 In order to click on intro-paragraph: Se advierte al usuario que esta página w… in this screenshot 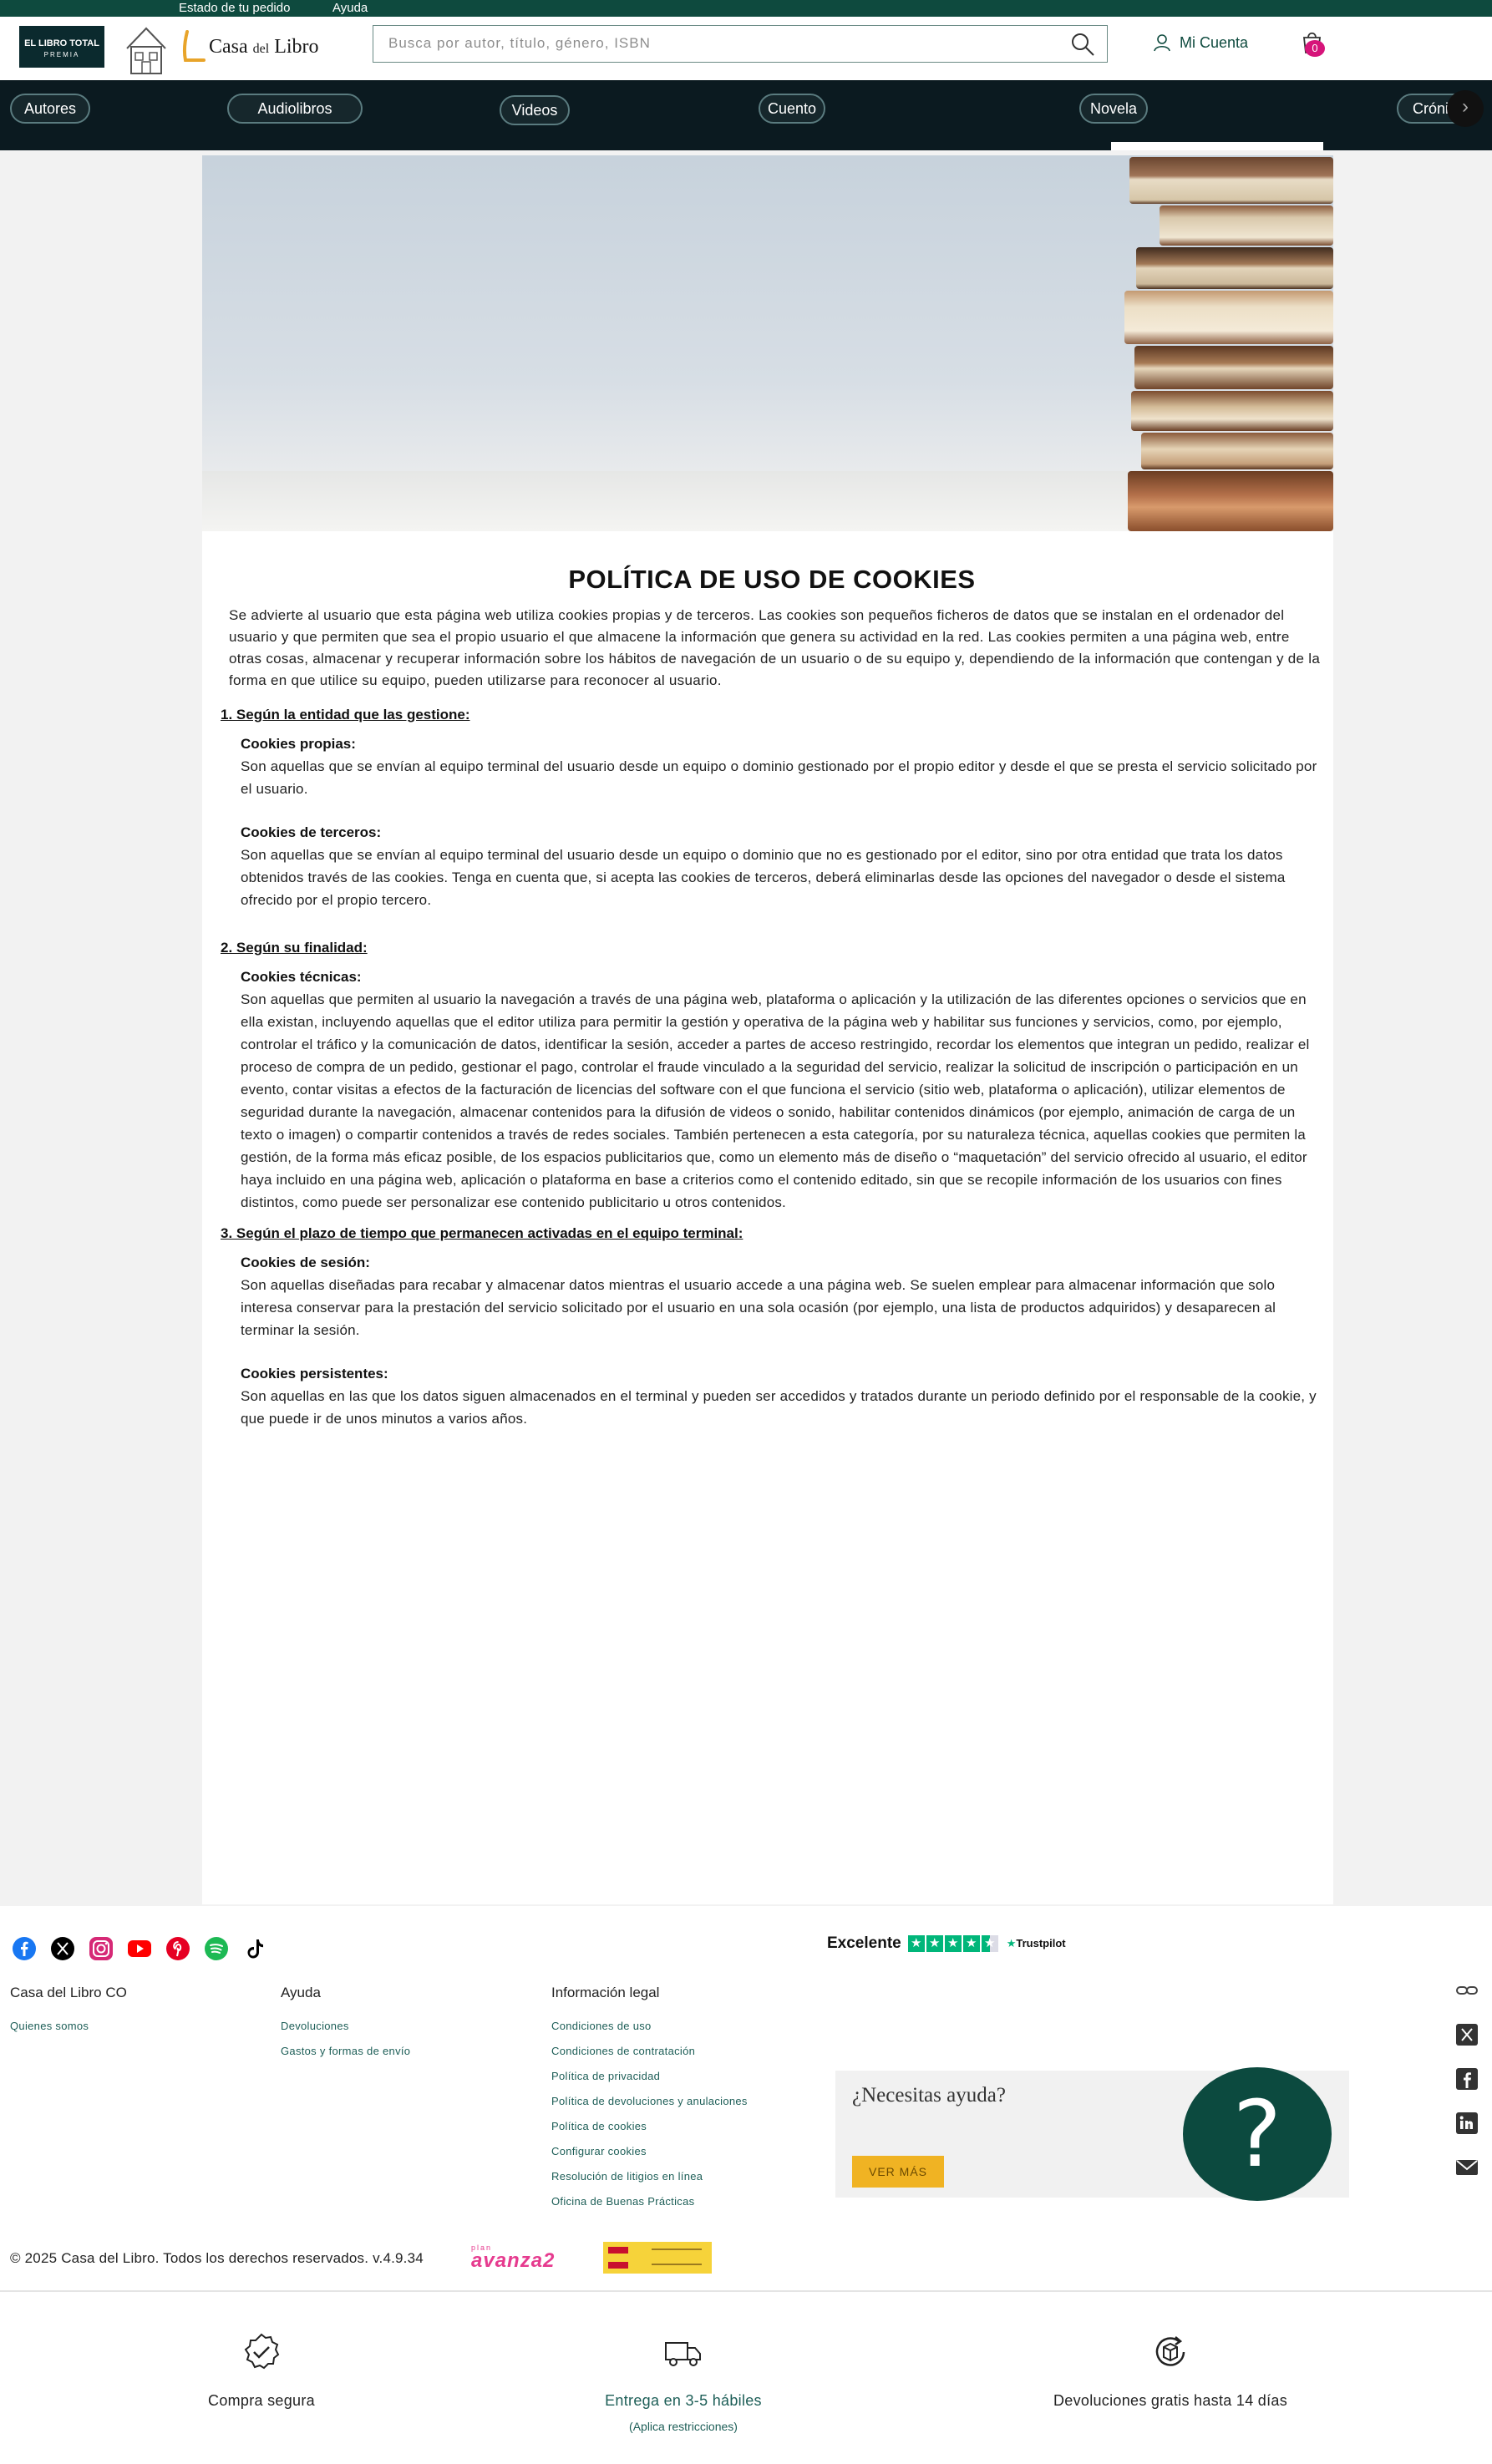, I will do `click(775, 648)`.